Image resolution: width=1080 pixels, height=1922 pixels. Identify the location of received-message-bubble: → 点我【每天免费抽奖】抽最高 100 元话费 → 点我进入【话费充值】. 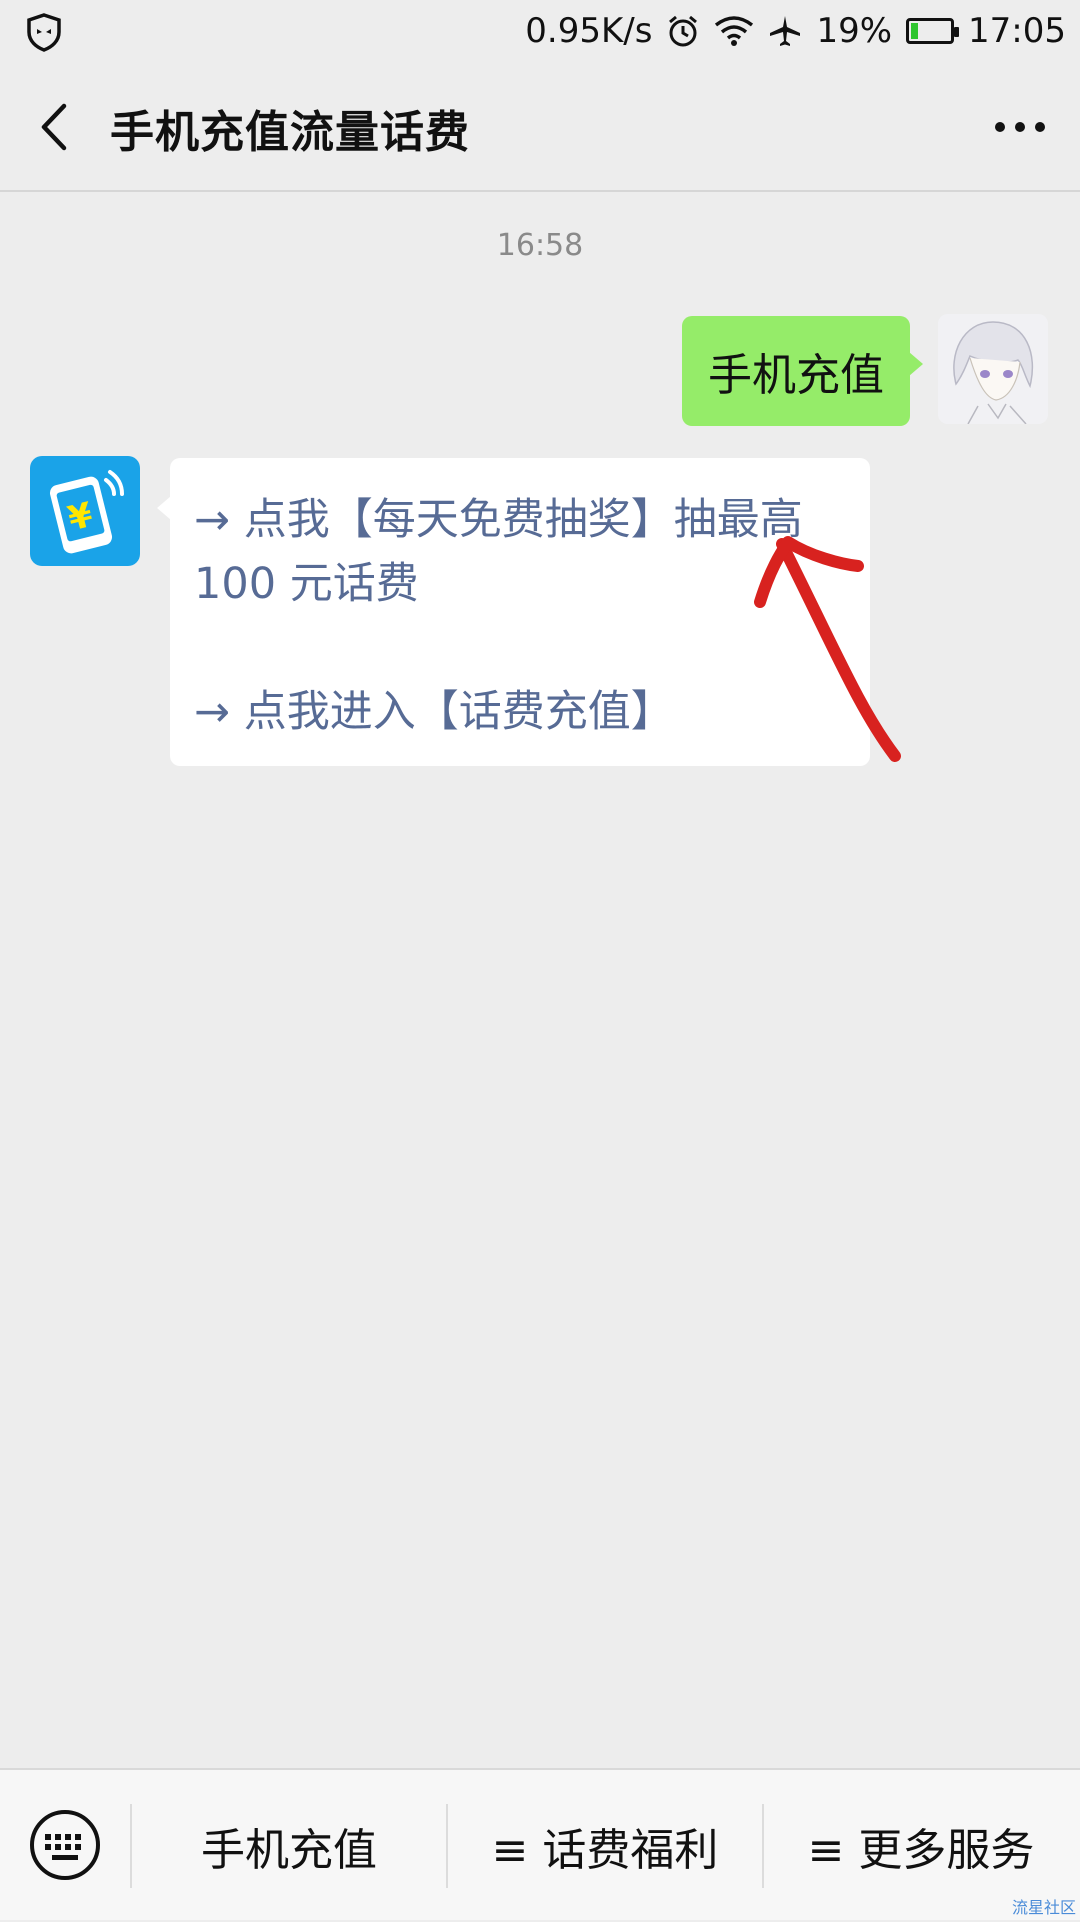
(513, 612).